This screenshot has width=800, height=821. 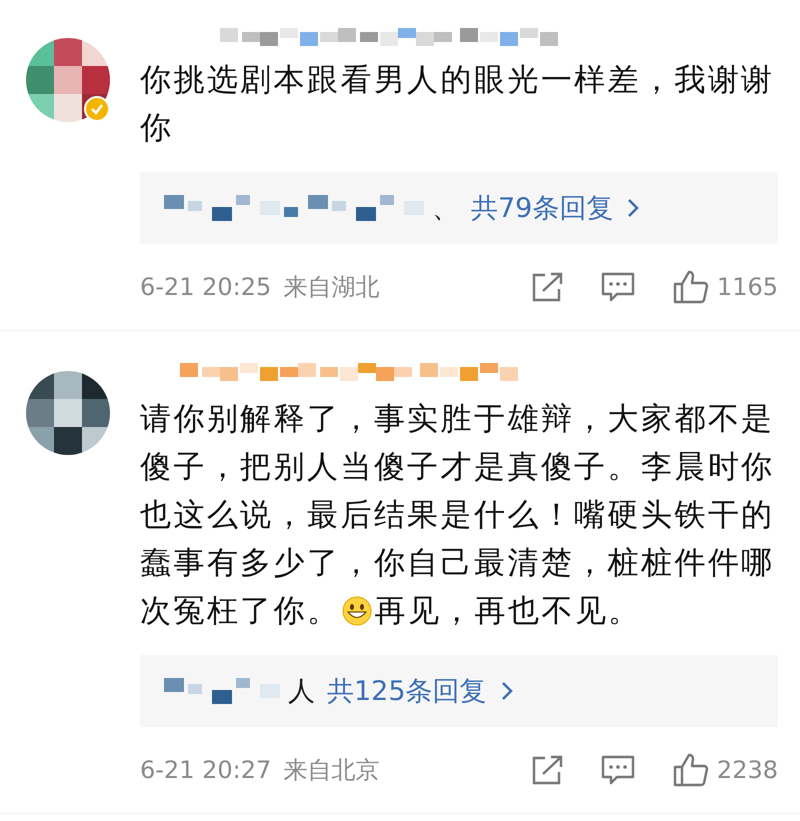 I want to click on reply-author: 人, so click(x=301, y=692).